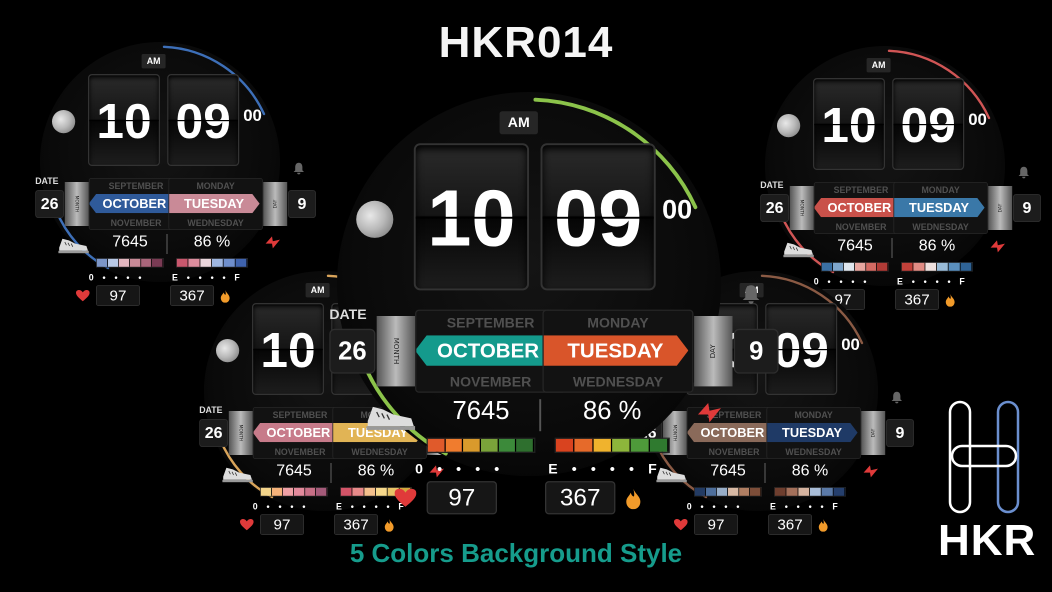  What do you see at coordinates (167, 244) in the screenshot?
I see `stats-divider` at bounding box center [167, 244].